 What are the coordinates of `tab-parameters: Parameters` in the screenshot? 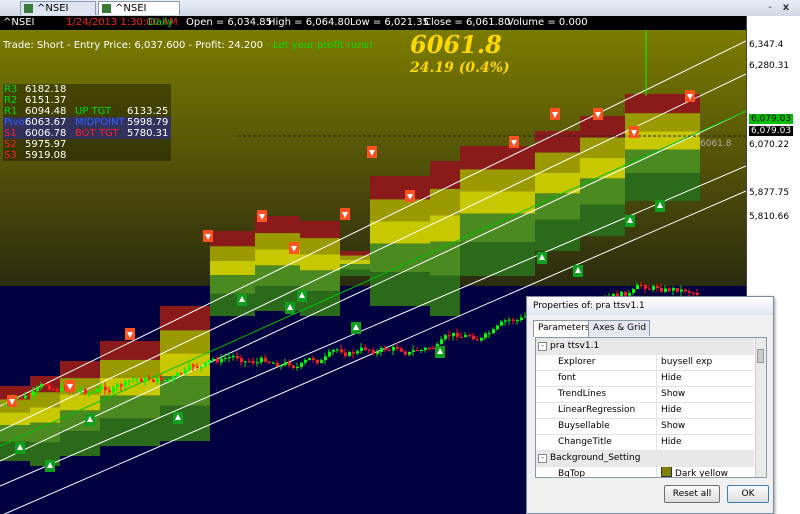 It's located at (561, 328).